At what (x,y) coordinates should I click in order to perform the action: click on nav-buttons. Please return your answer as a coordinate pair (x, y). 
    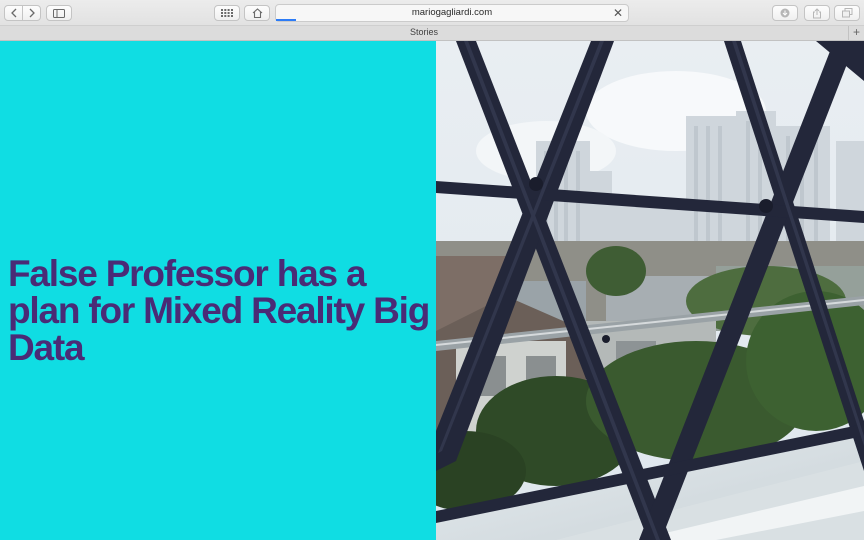
    Looking at the image, I should click on (22, 13).